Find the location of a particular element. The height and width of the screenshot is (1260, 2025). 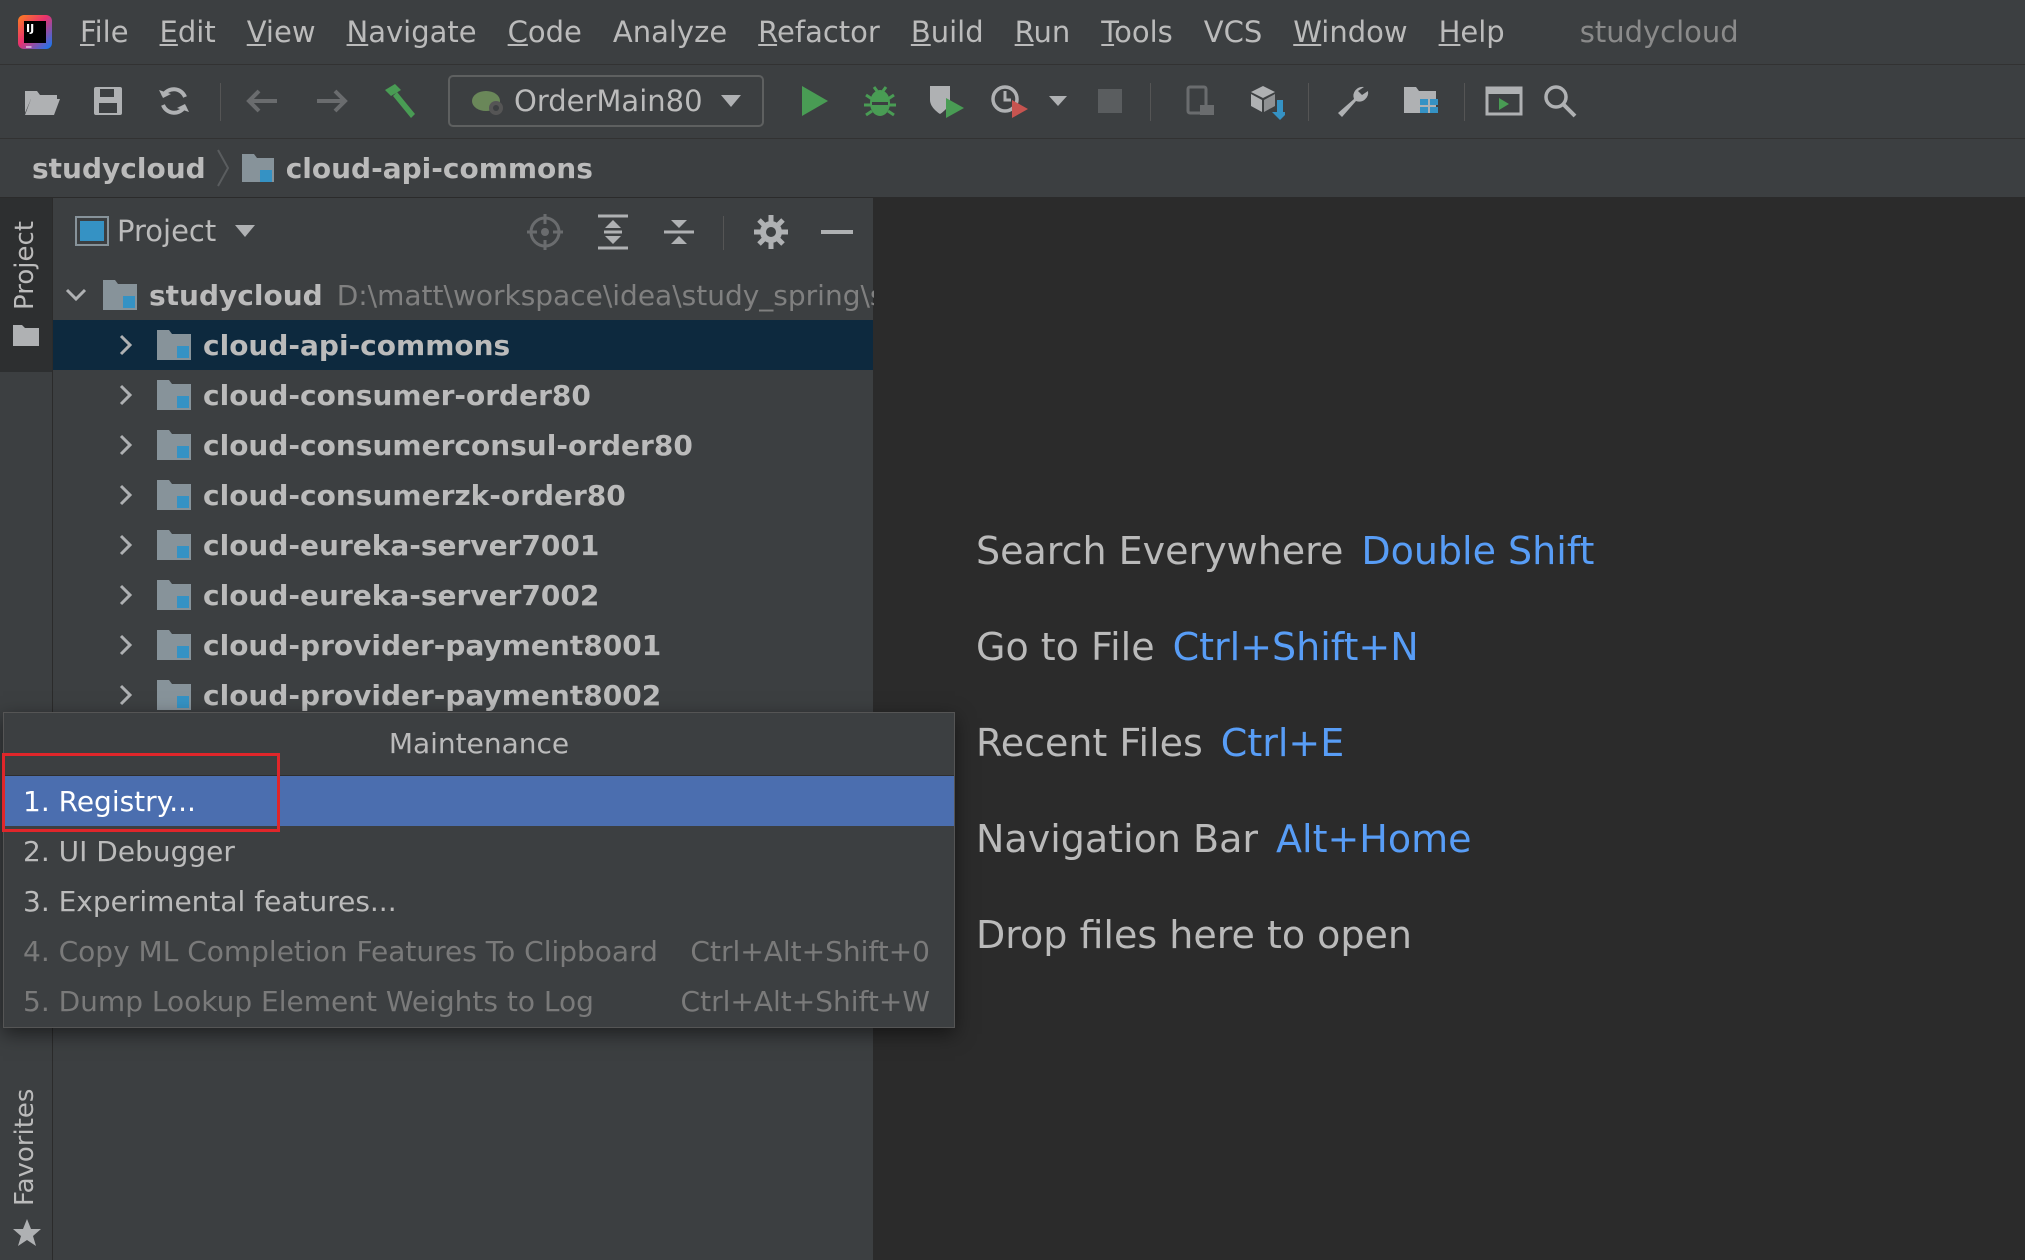

breadcrumb-module: cloud-api-commons is located at coordinates (439, 168).